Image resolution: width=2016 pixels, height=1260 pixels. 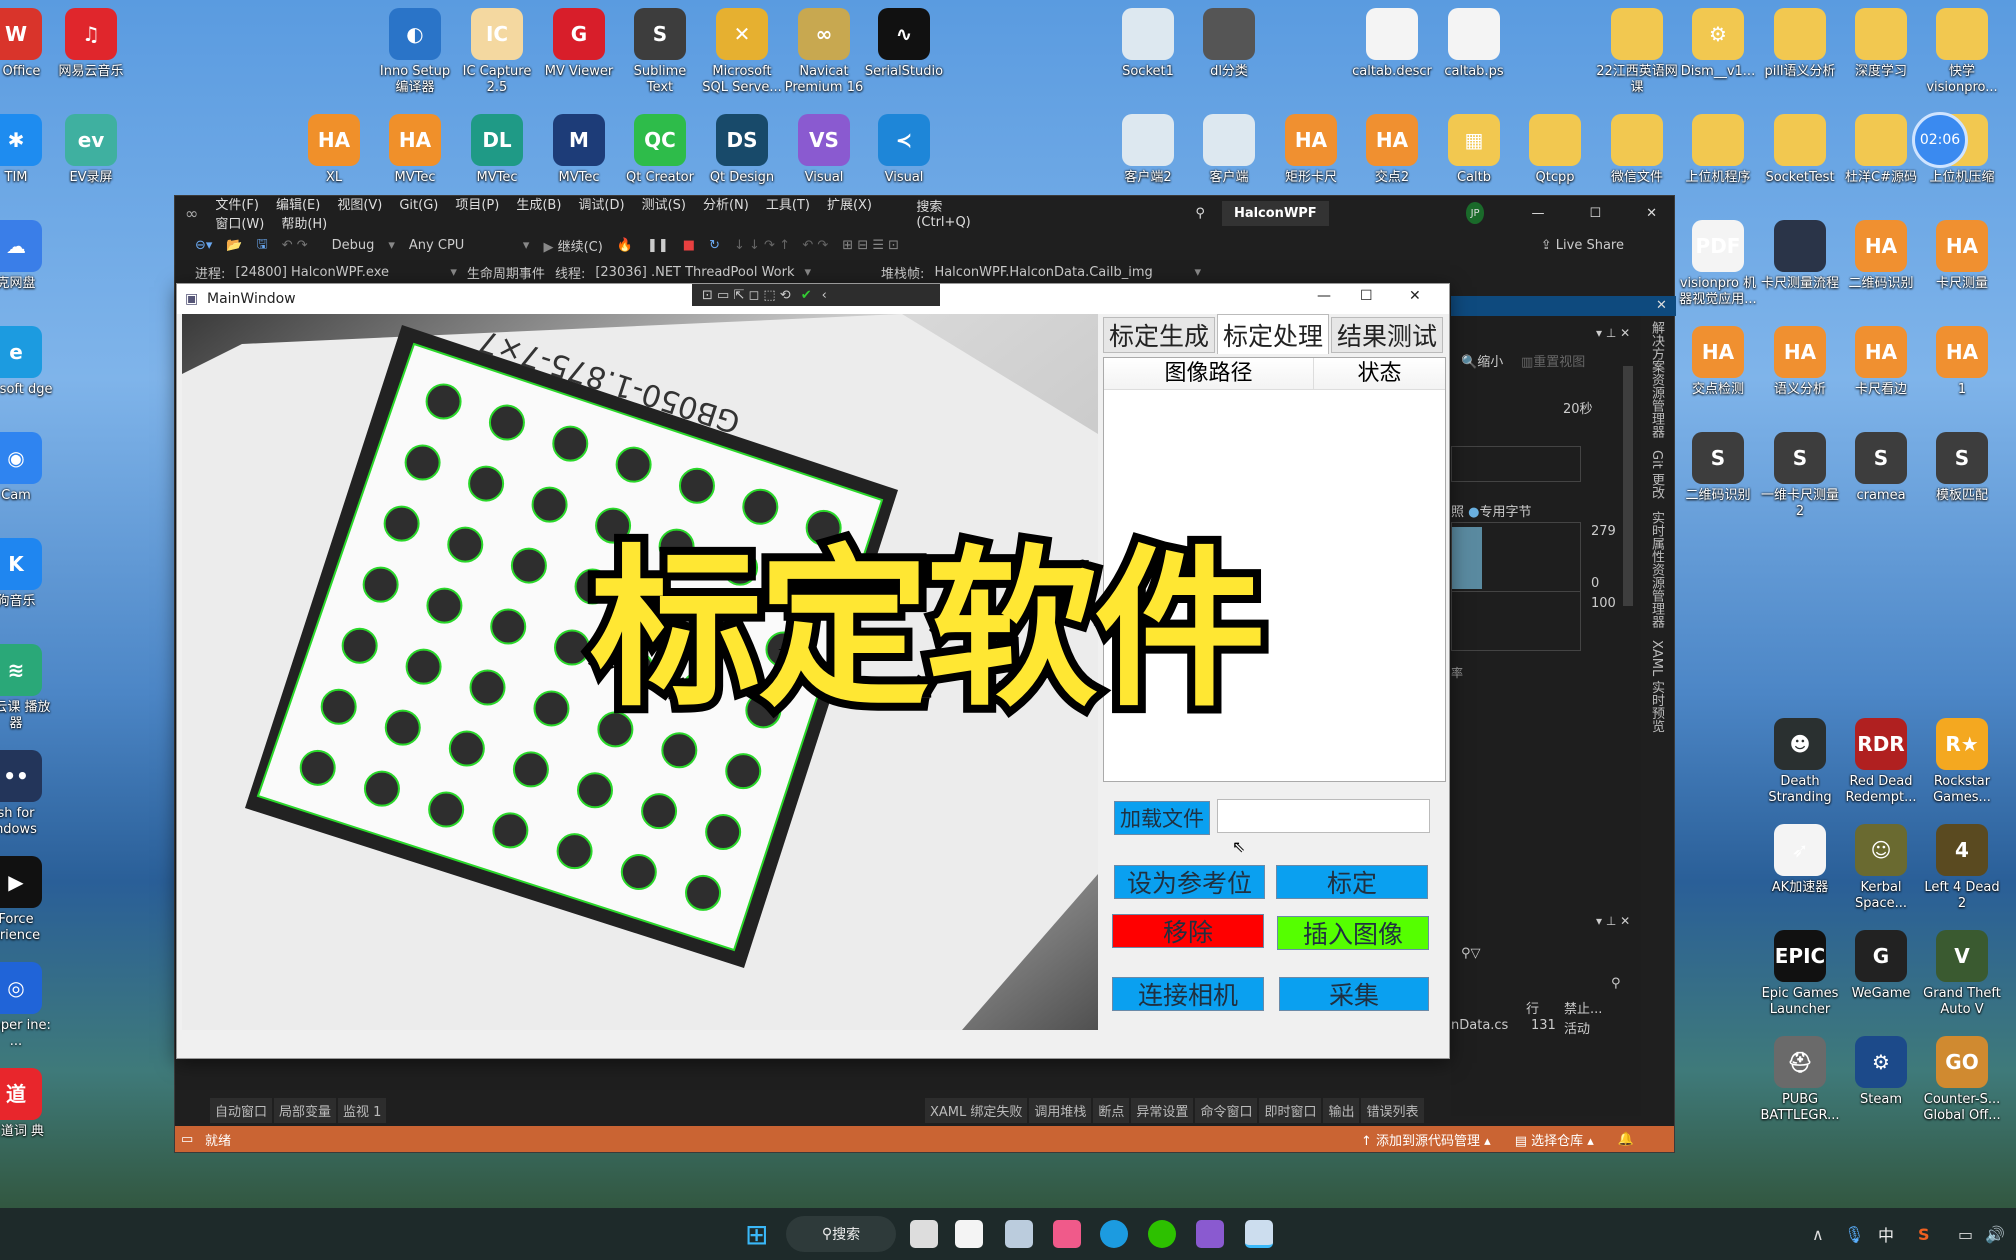 What do you see at coordinates (1159, 335) in the screenshot?
I see `tab-0: 标定生成` at bounding box center [1159, 335].